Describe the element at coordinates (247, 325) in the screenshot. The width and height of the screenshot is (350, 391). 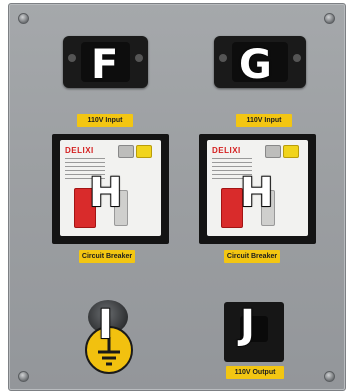
I see `marker-letter-j: J` at that location.